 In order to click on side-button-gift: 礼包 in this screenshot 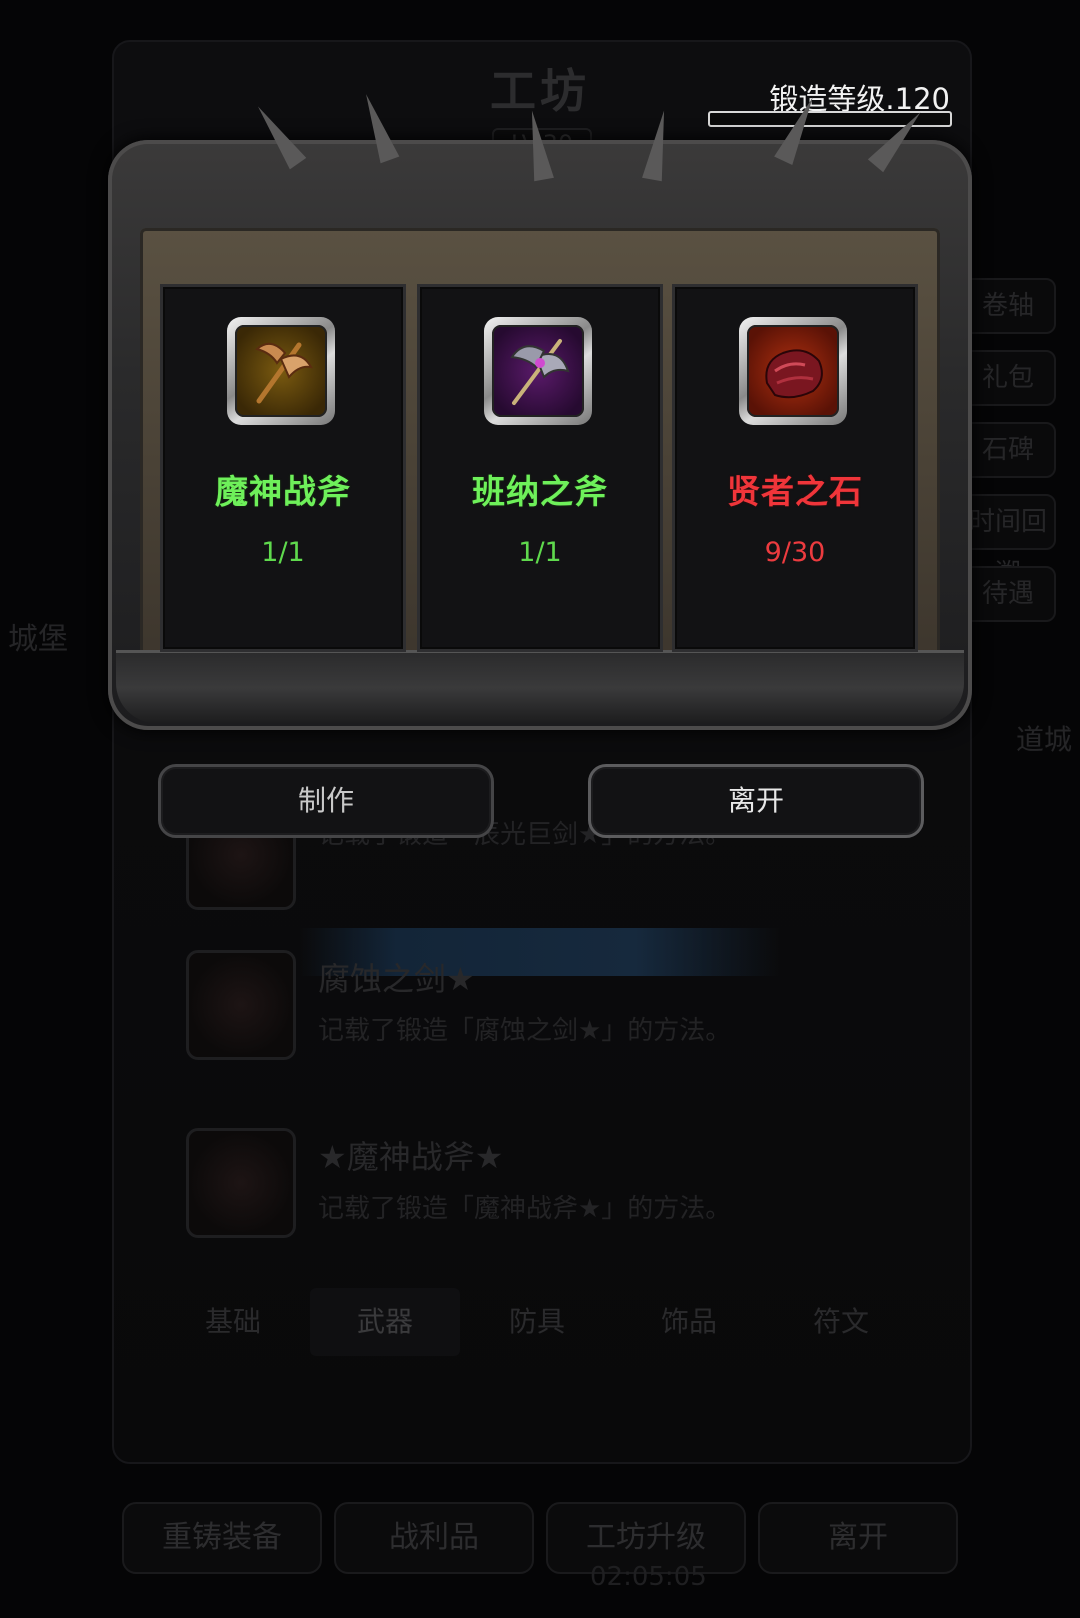, I will do `click(1008, 378)`.